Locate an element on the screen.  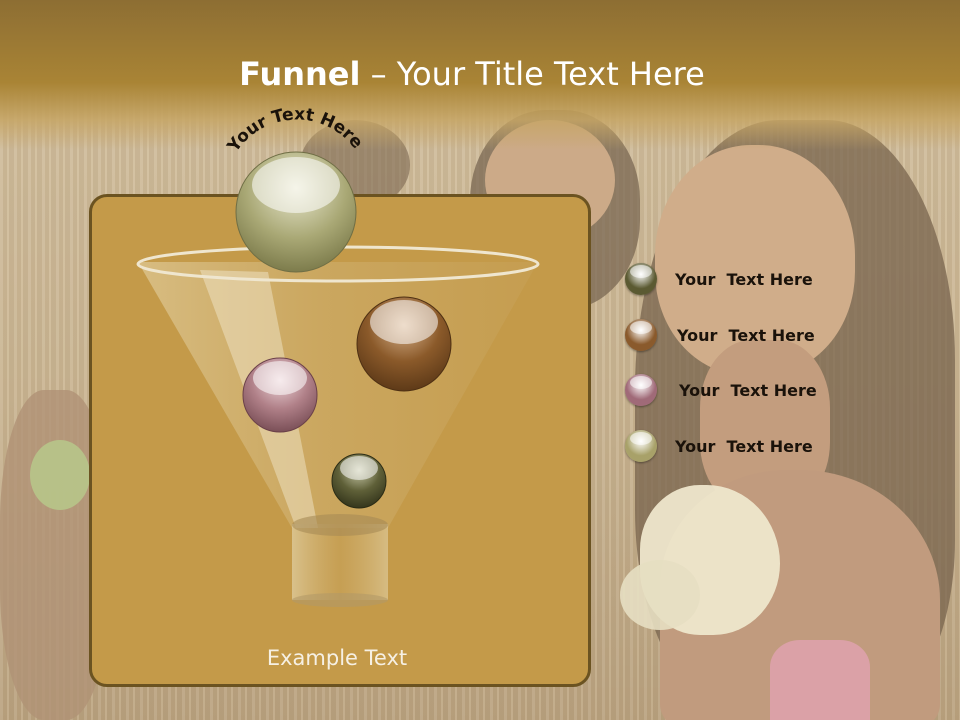
funnel-ball-olive is located at coordinates (359, 481).